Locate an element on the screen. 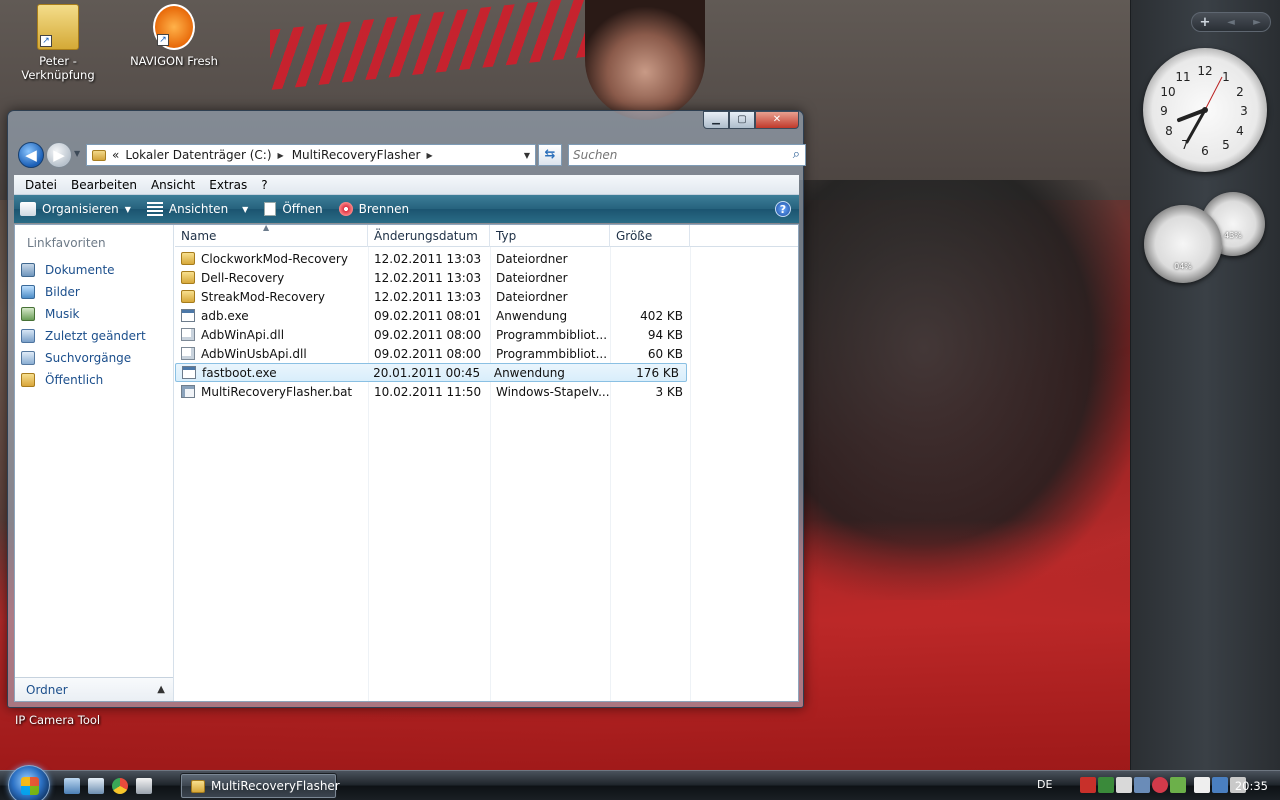 The height and width of the screenshot is (800, 1280). views-button: Ansichten ▼ is located at coordinates (197, 209).